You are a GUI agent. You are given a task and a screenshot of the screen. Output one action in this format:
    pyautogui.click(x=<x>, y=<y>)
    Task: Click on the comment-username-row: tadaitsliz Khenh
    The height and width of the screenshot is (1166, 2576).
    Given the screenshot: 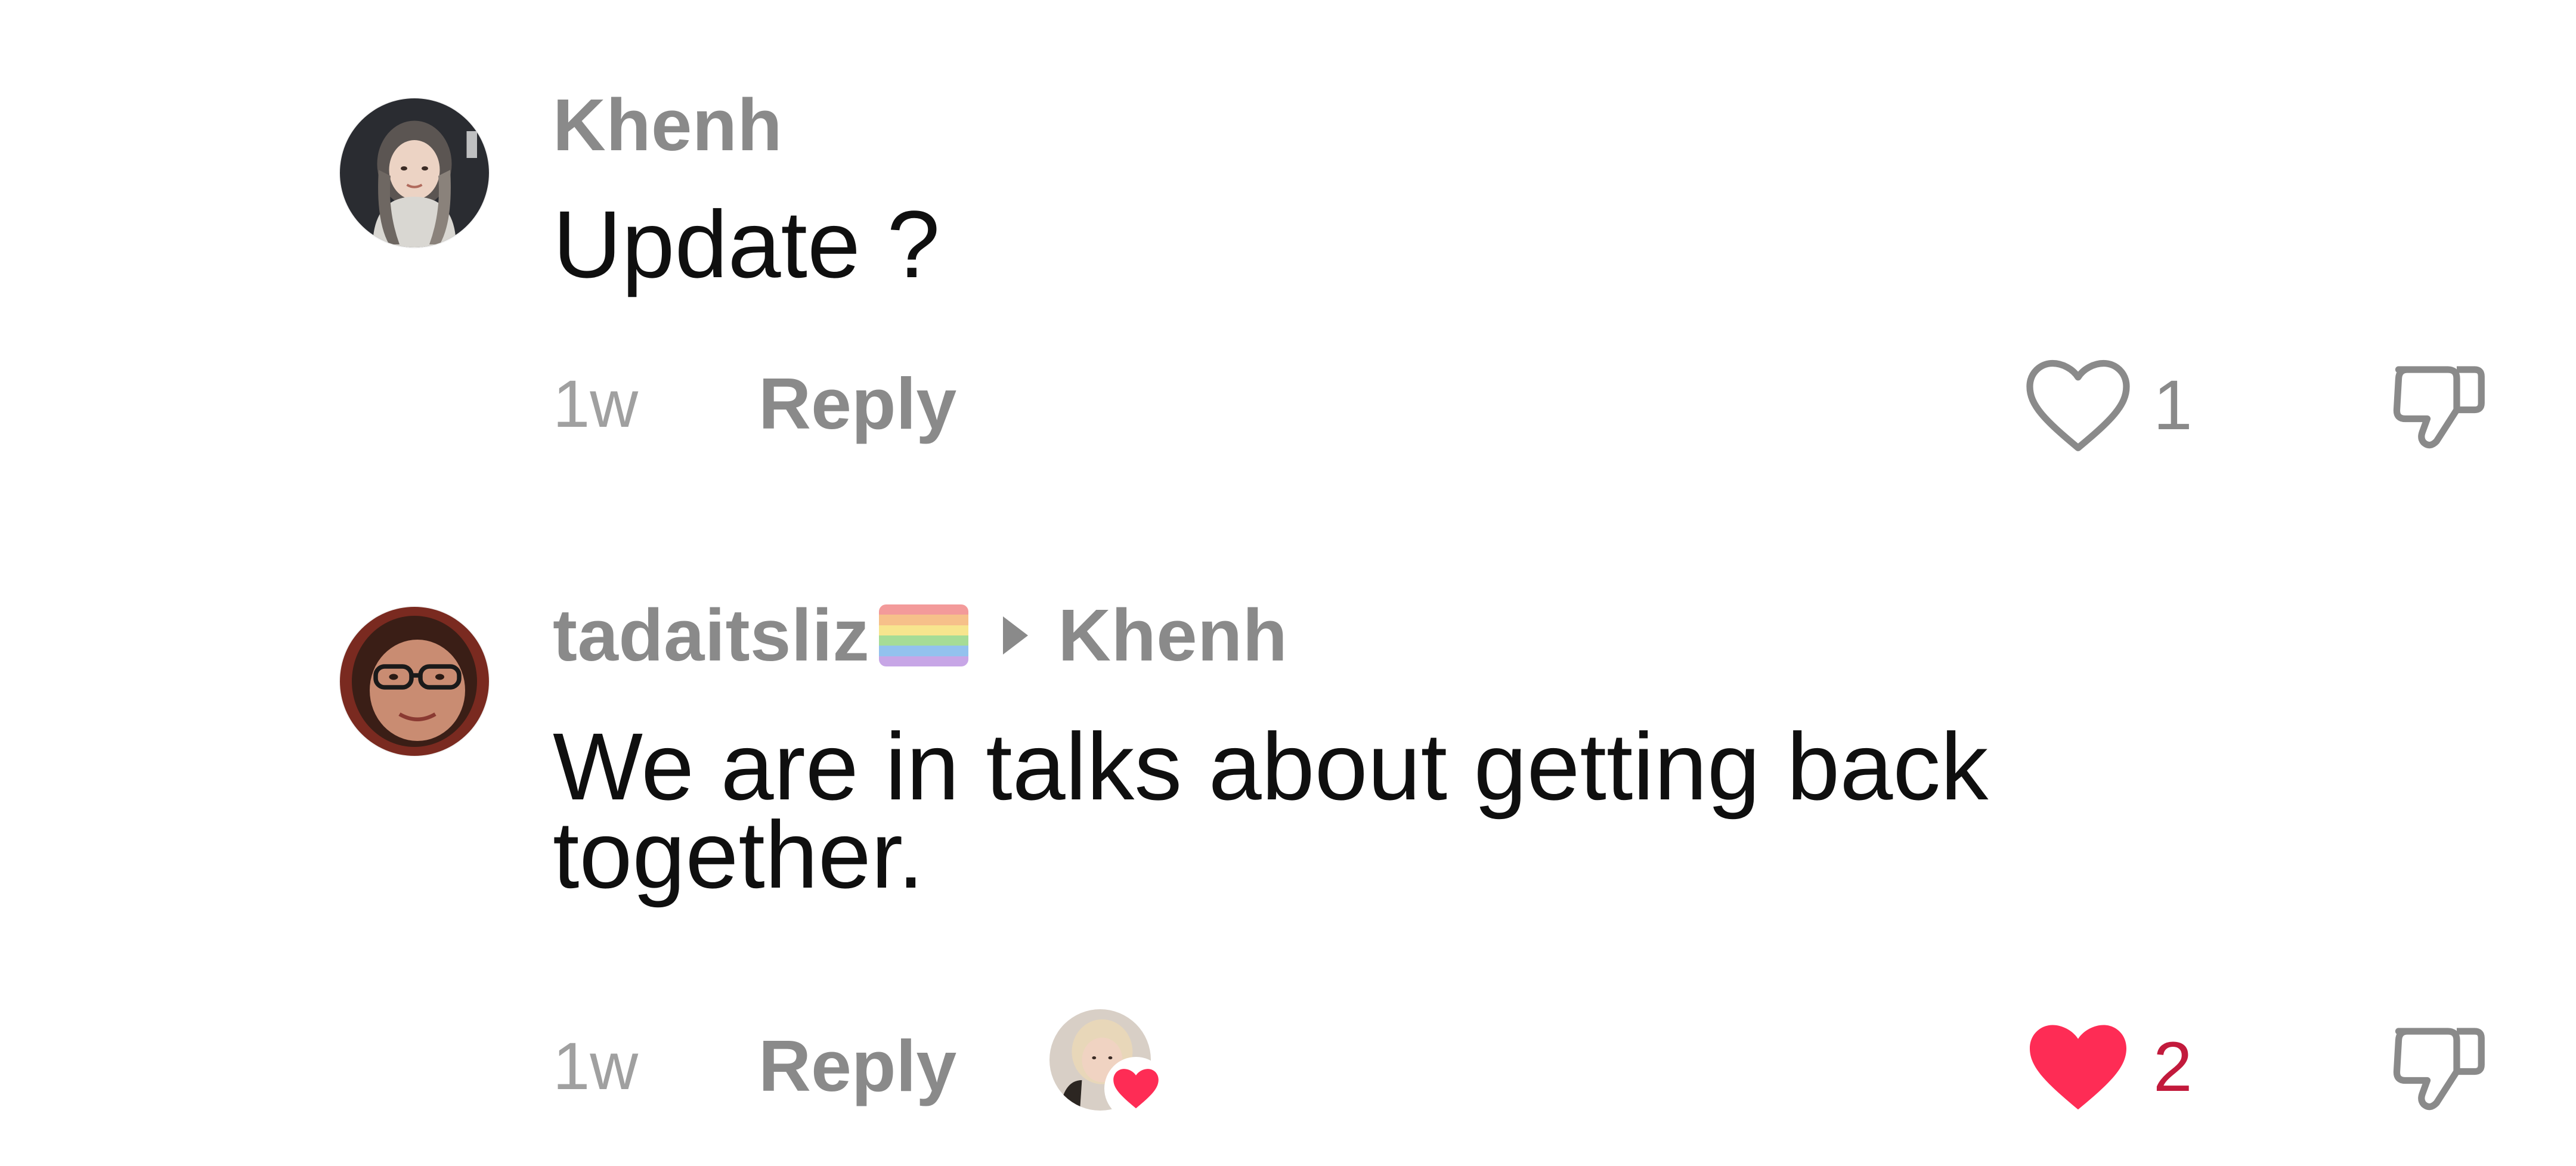 What is the action you would take?
    pyautogui.click(x=920, y=635)
    